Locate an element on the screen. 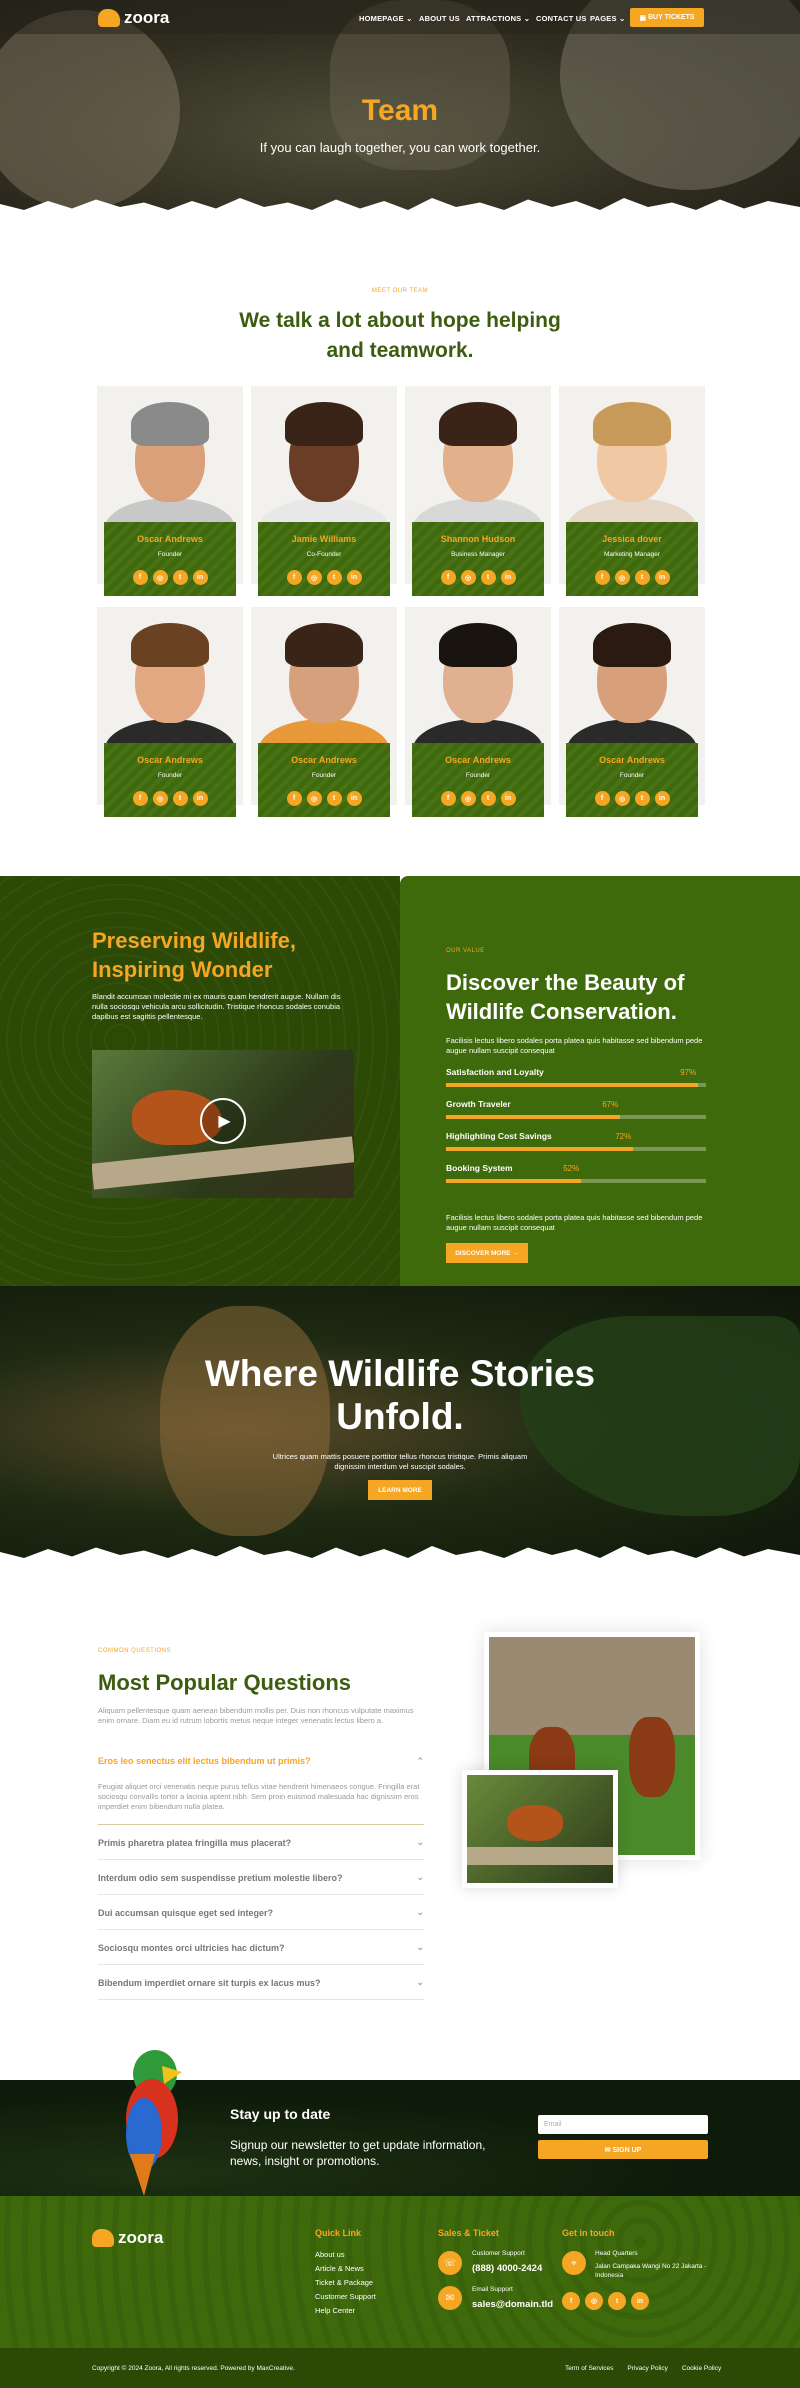 The height and width of the screenshot is (2388, 800). youtube-icon: in is located at coordinates (640, 2301).